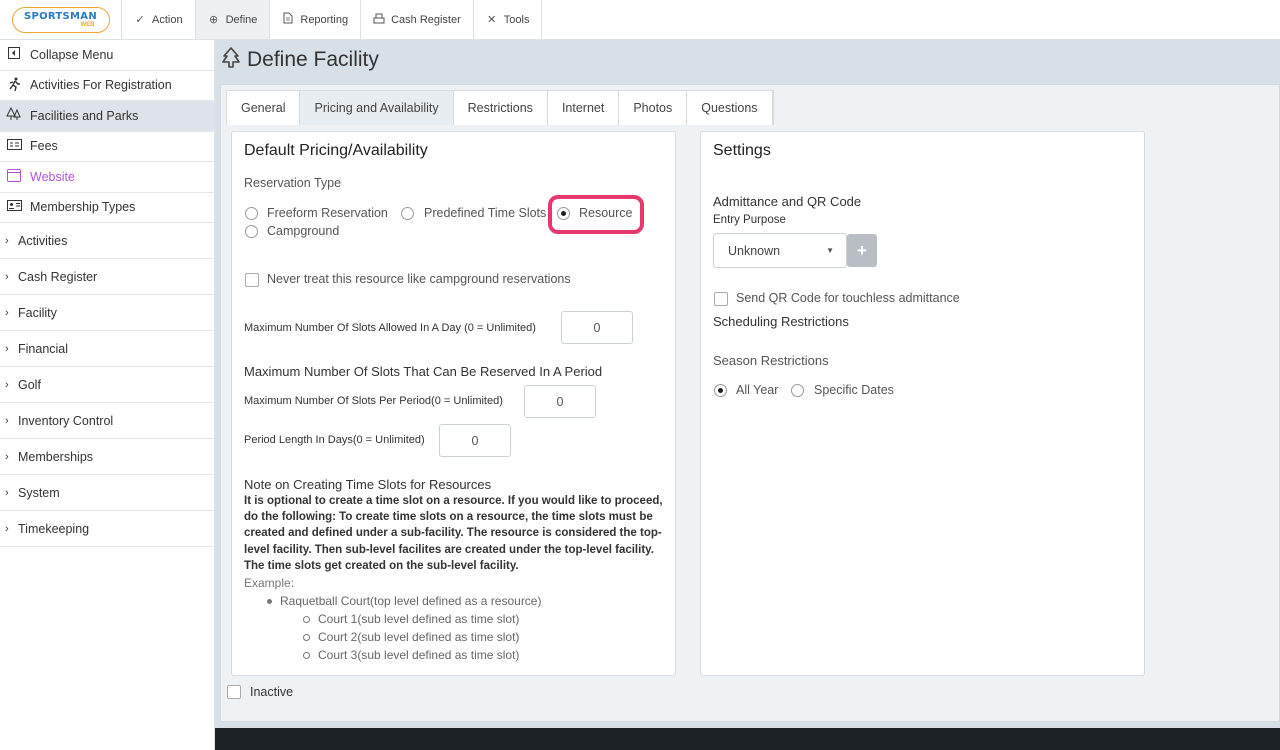  Describe the element at coordinates (563, 213) in the screenshot. I see `radio-resource` at that location.